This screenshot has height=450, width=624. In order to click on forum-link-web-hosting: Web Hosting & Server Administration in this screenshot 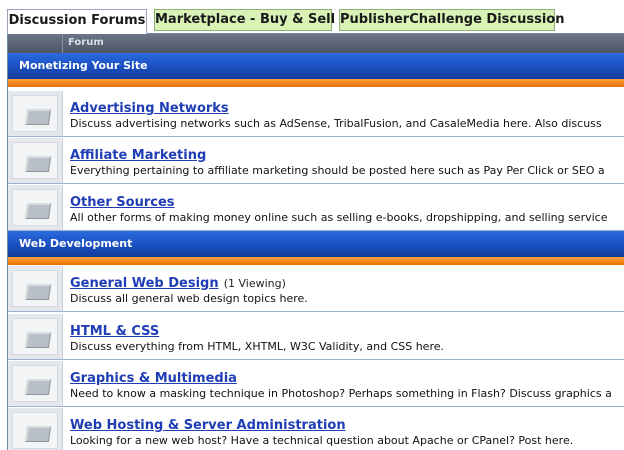, I will do `click(208, 425)`.